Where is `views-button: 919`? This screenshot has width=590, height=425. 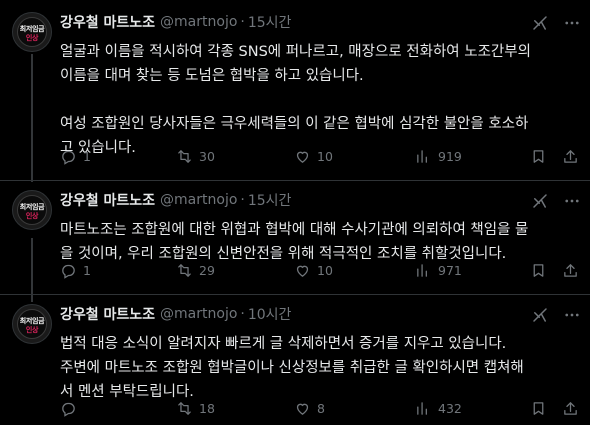 views-button: 919 is located at coordinates (438, 156).